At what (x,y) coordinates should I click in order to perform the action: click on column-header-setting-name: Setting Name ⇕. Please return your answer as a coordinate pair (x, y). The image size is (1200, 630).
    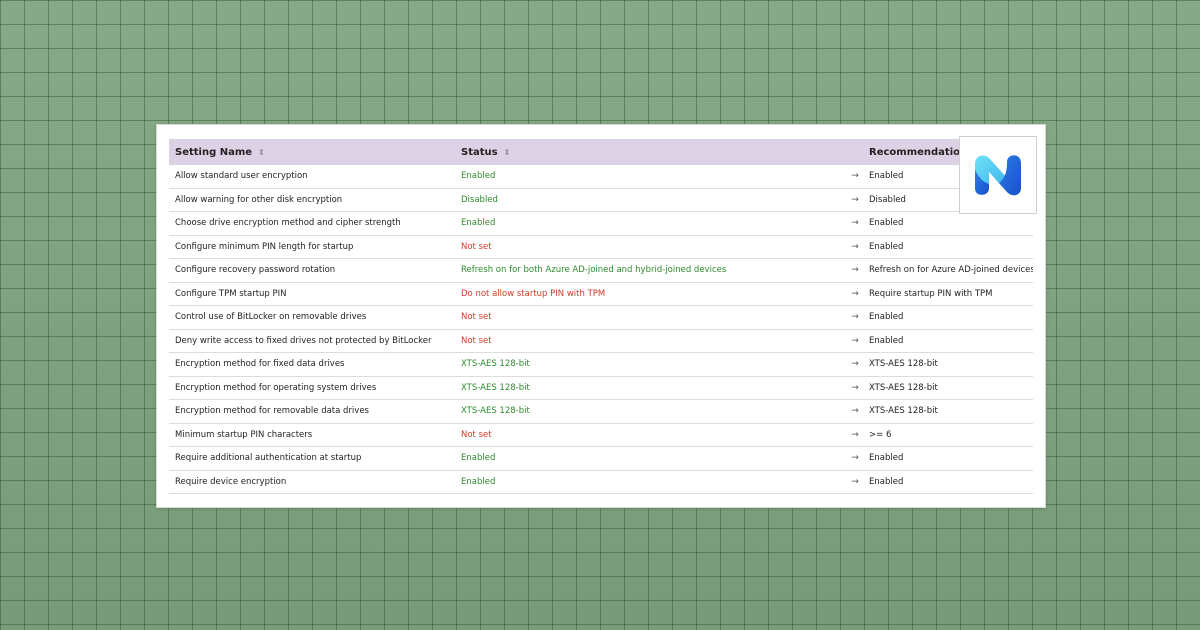
    Looking at the image, I should click on (312, 152).